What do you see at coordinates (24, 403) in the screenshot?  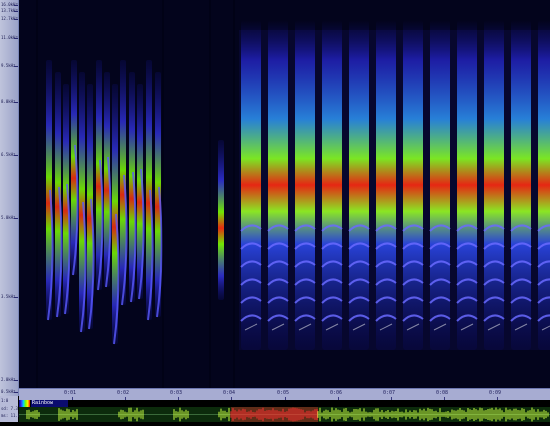 I see `palette-swatch` at bounding box center [24, 403].